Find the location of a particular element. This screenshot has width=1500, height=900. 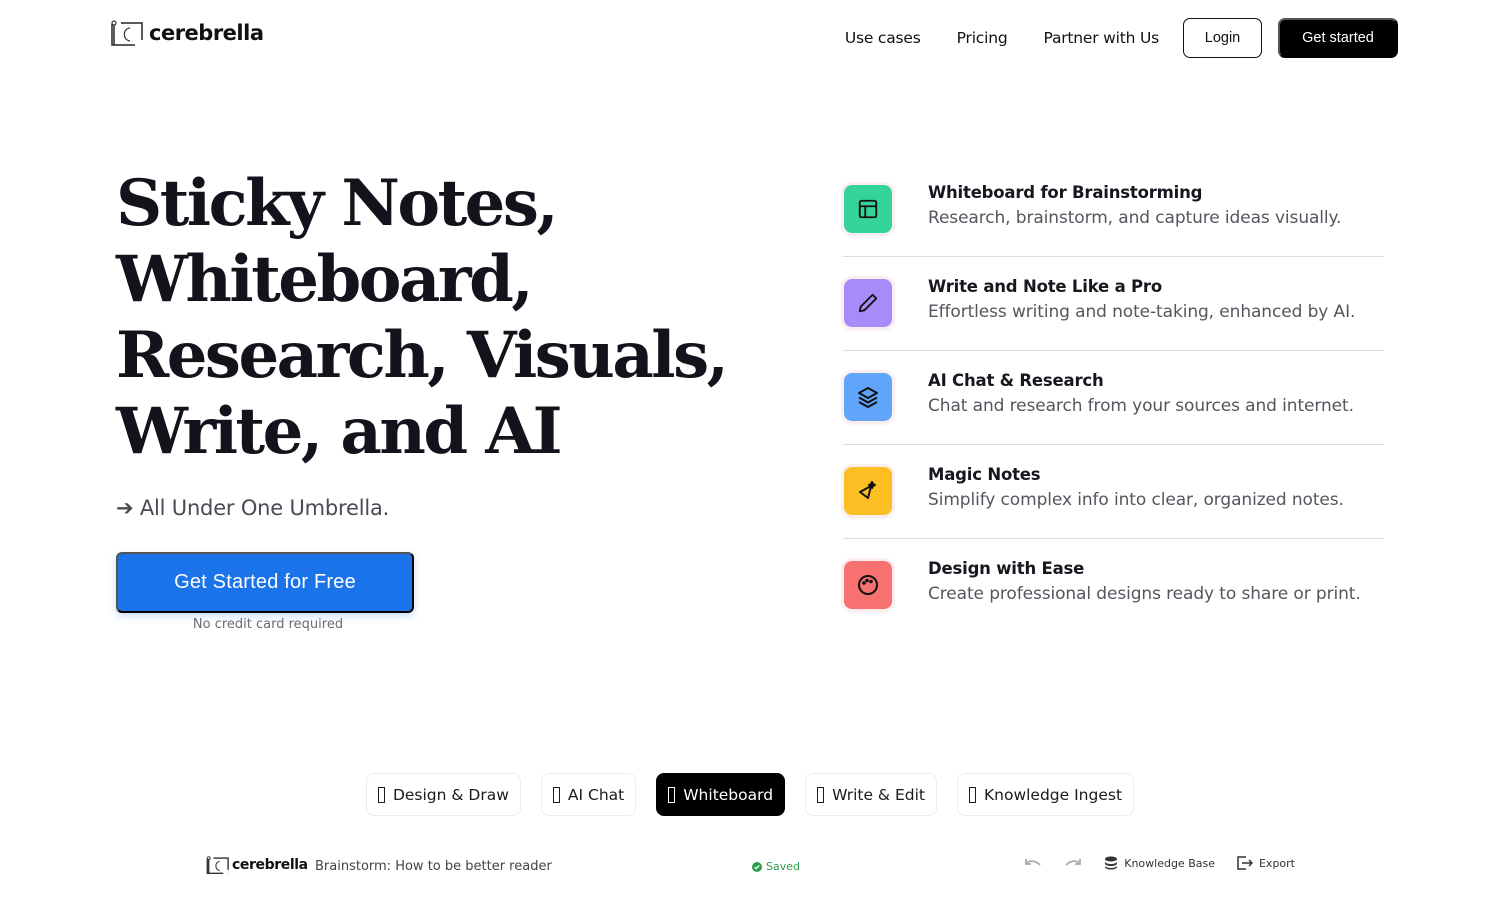

feature-title: AI Chat & Research is located at coordinates (1016, 380).